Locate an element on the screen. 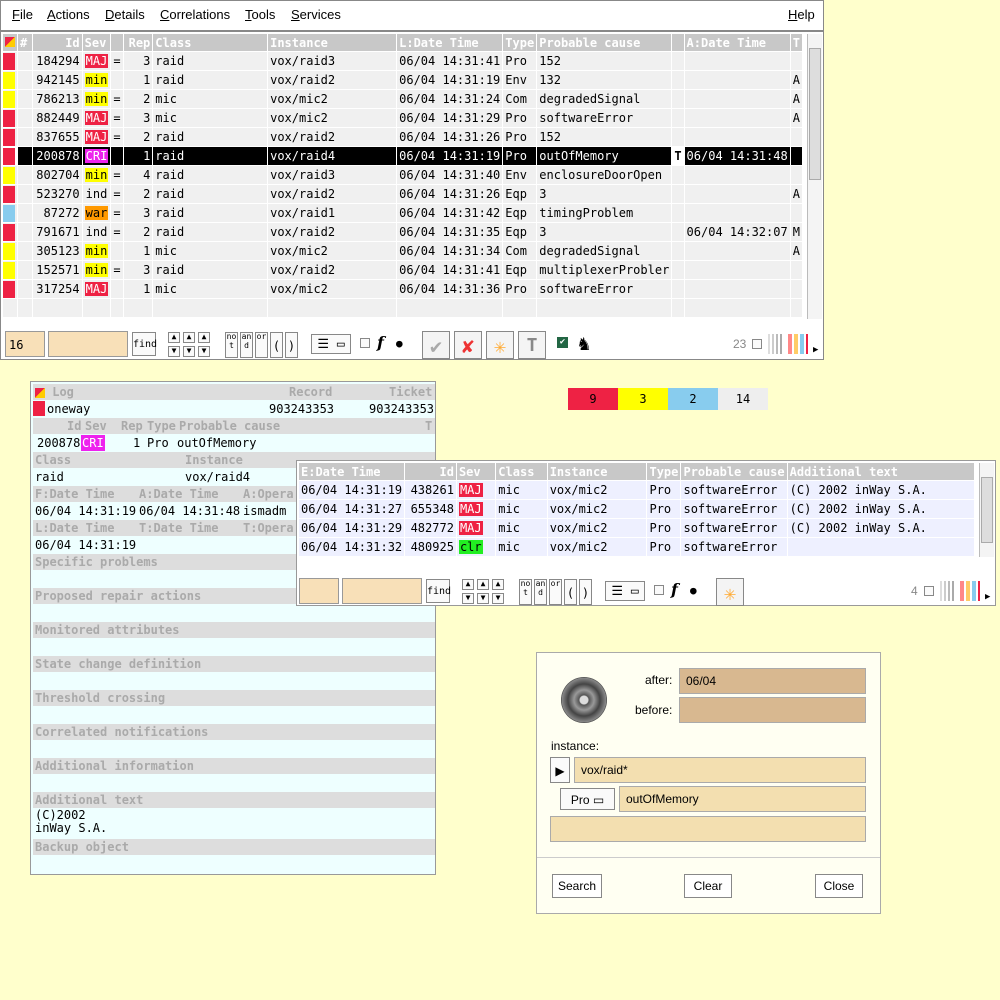  header-ldate: L:Date Time is located at coordinates (450, 43).